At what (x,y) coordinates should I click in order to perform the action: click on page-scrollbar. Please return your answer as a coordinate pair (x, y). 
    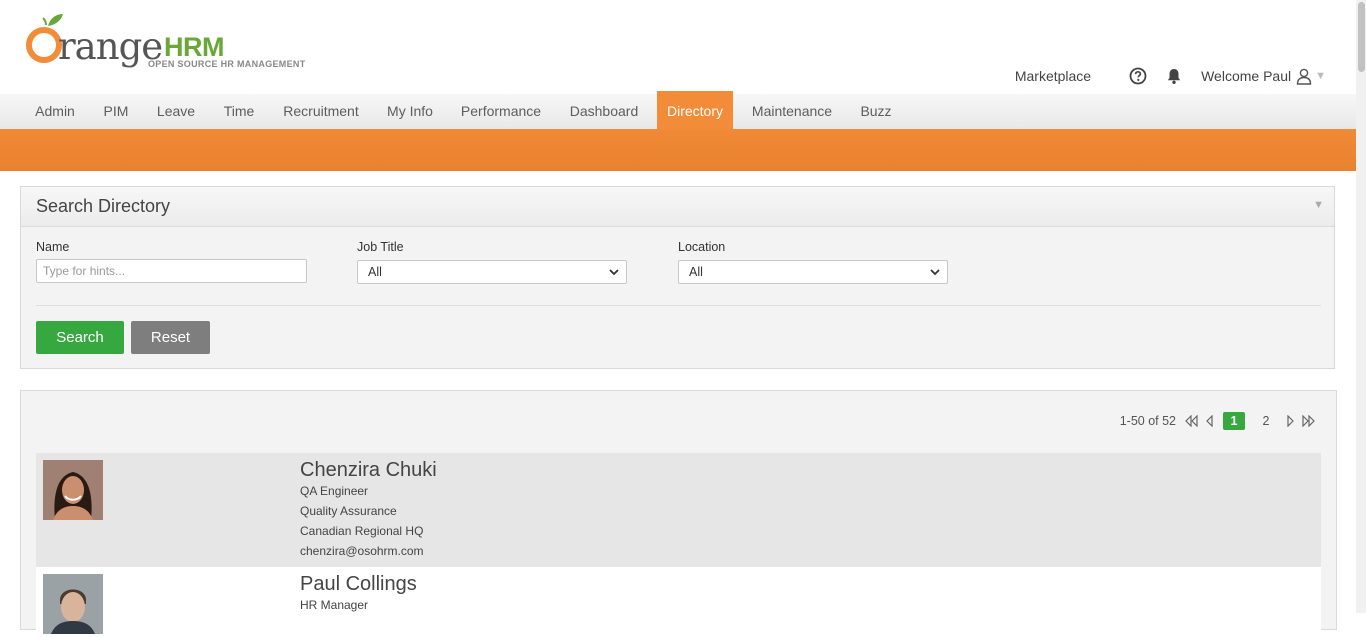
    Looking at the image, I should click on (1361, 306).